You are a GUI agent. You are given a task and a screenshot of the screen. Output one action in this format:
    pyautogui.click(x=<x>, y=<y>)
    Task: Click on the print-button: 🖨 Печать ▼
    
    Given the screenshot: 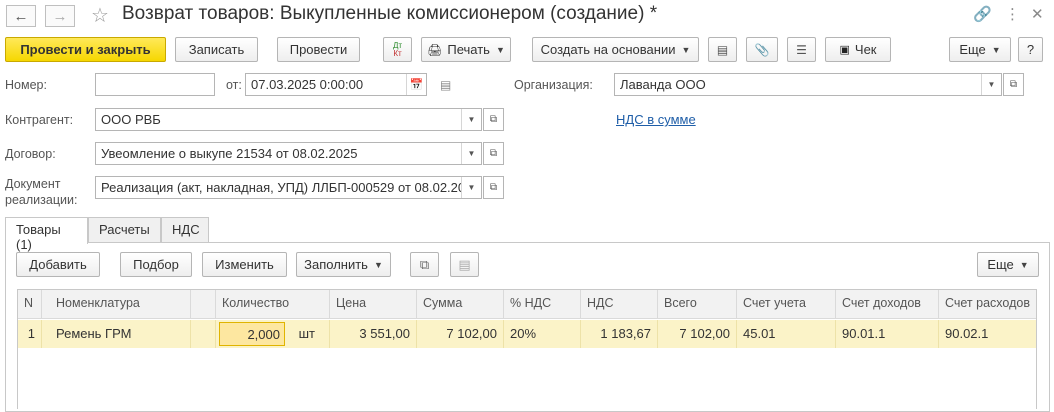 What is the action you would take?
    pyautogui.click(x=466, y=49)
    